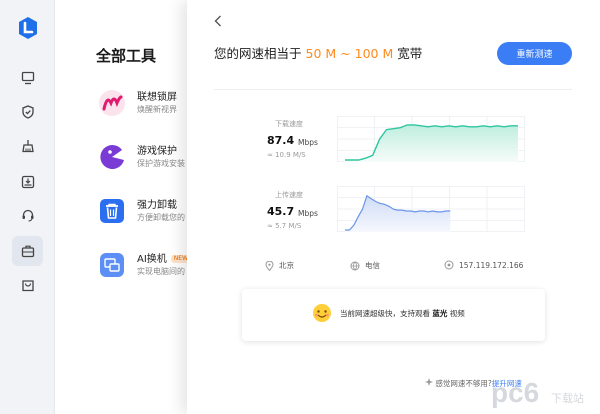  What do you see at coordinates (161, 217) in the screenshot?
I see `tool-desc: 方便卸载您的` at bounding box center [161, 217].